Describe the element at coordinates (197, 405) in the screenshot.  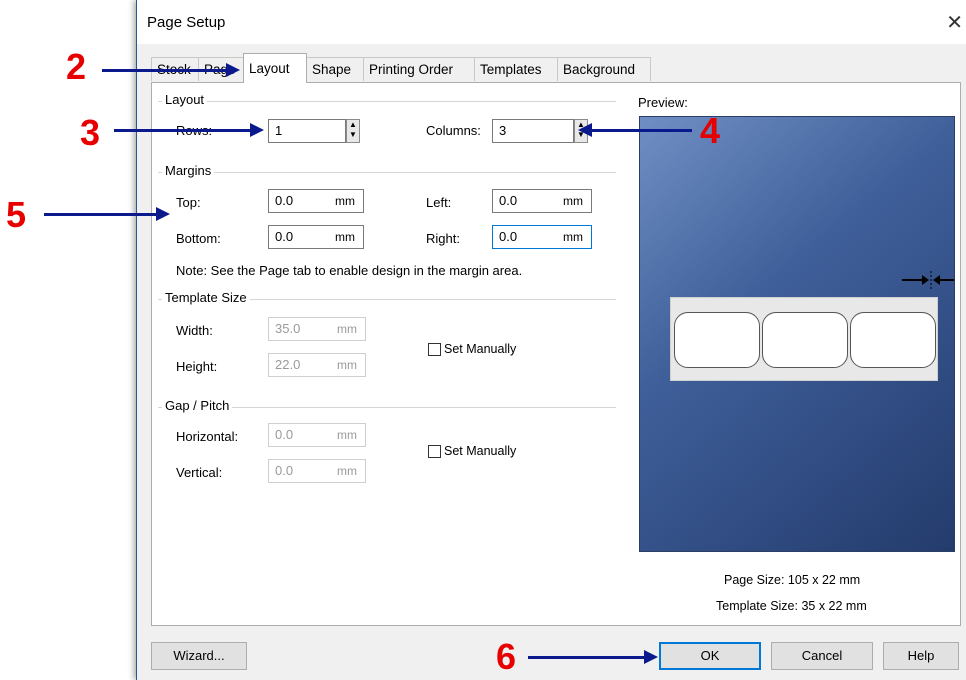
I see `gap-pitch-group-title: Gap / Pitch` at that location.